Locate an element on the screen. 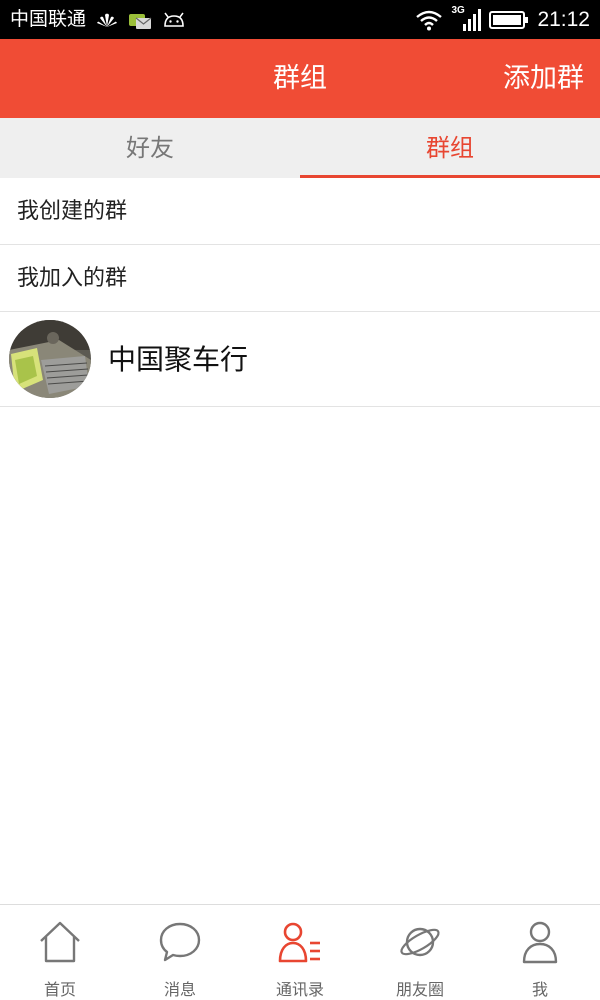 Image resolution: width=600 pixels, height=1000 pixels. tab-groups: 群组 is located at coordinates (450, 148).